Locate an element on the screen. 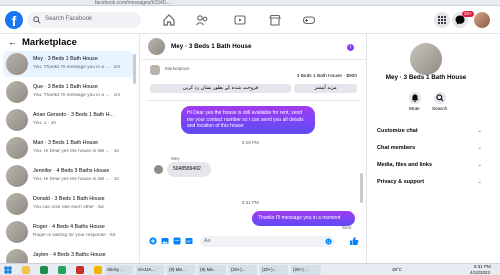 The width and height of the screenshot is (500, 275). outgoing-message: Thanks I'll message you in a moment is located at coordinates (303, 218).